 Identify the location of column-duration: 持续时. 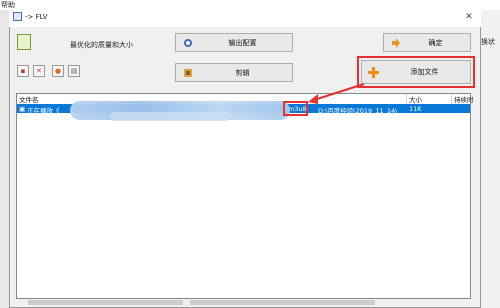
(464, 99).